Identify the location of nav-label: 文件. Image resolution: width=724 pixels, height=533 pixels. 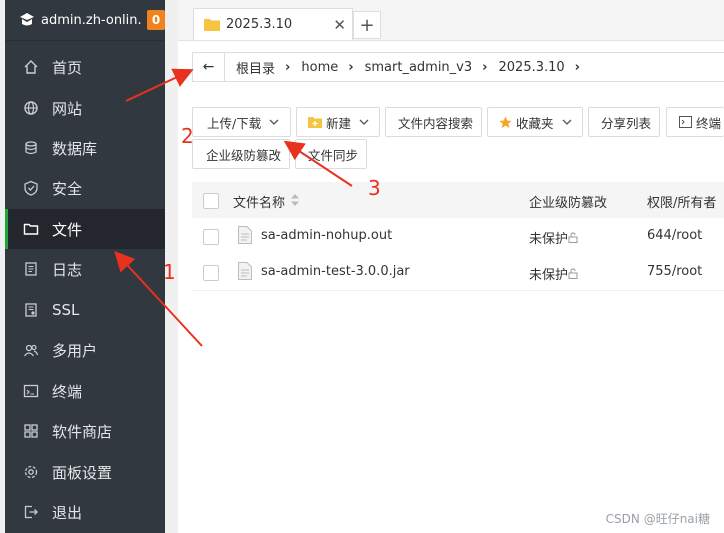
(67, 229).